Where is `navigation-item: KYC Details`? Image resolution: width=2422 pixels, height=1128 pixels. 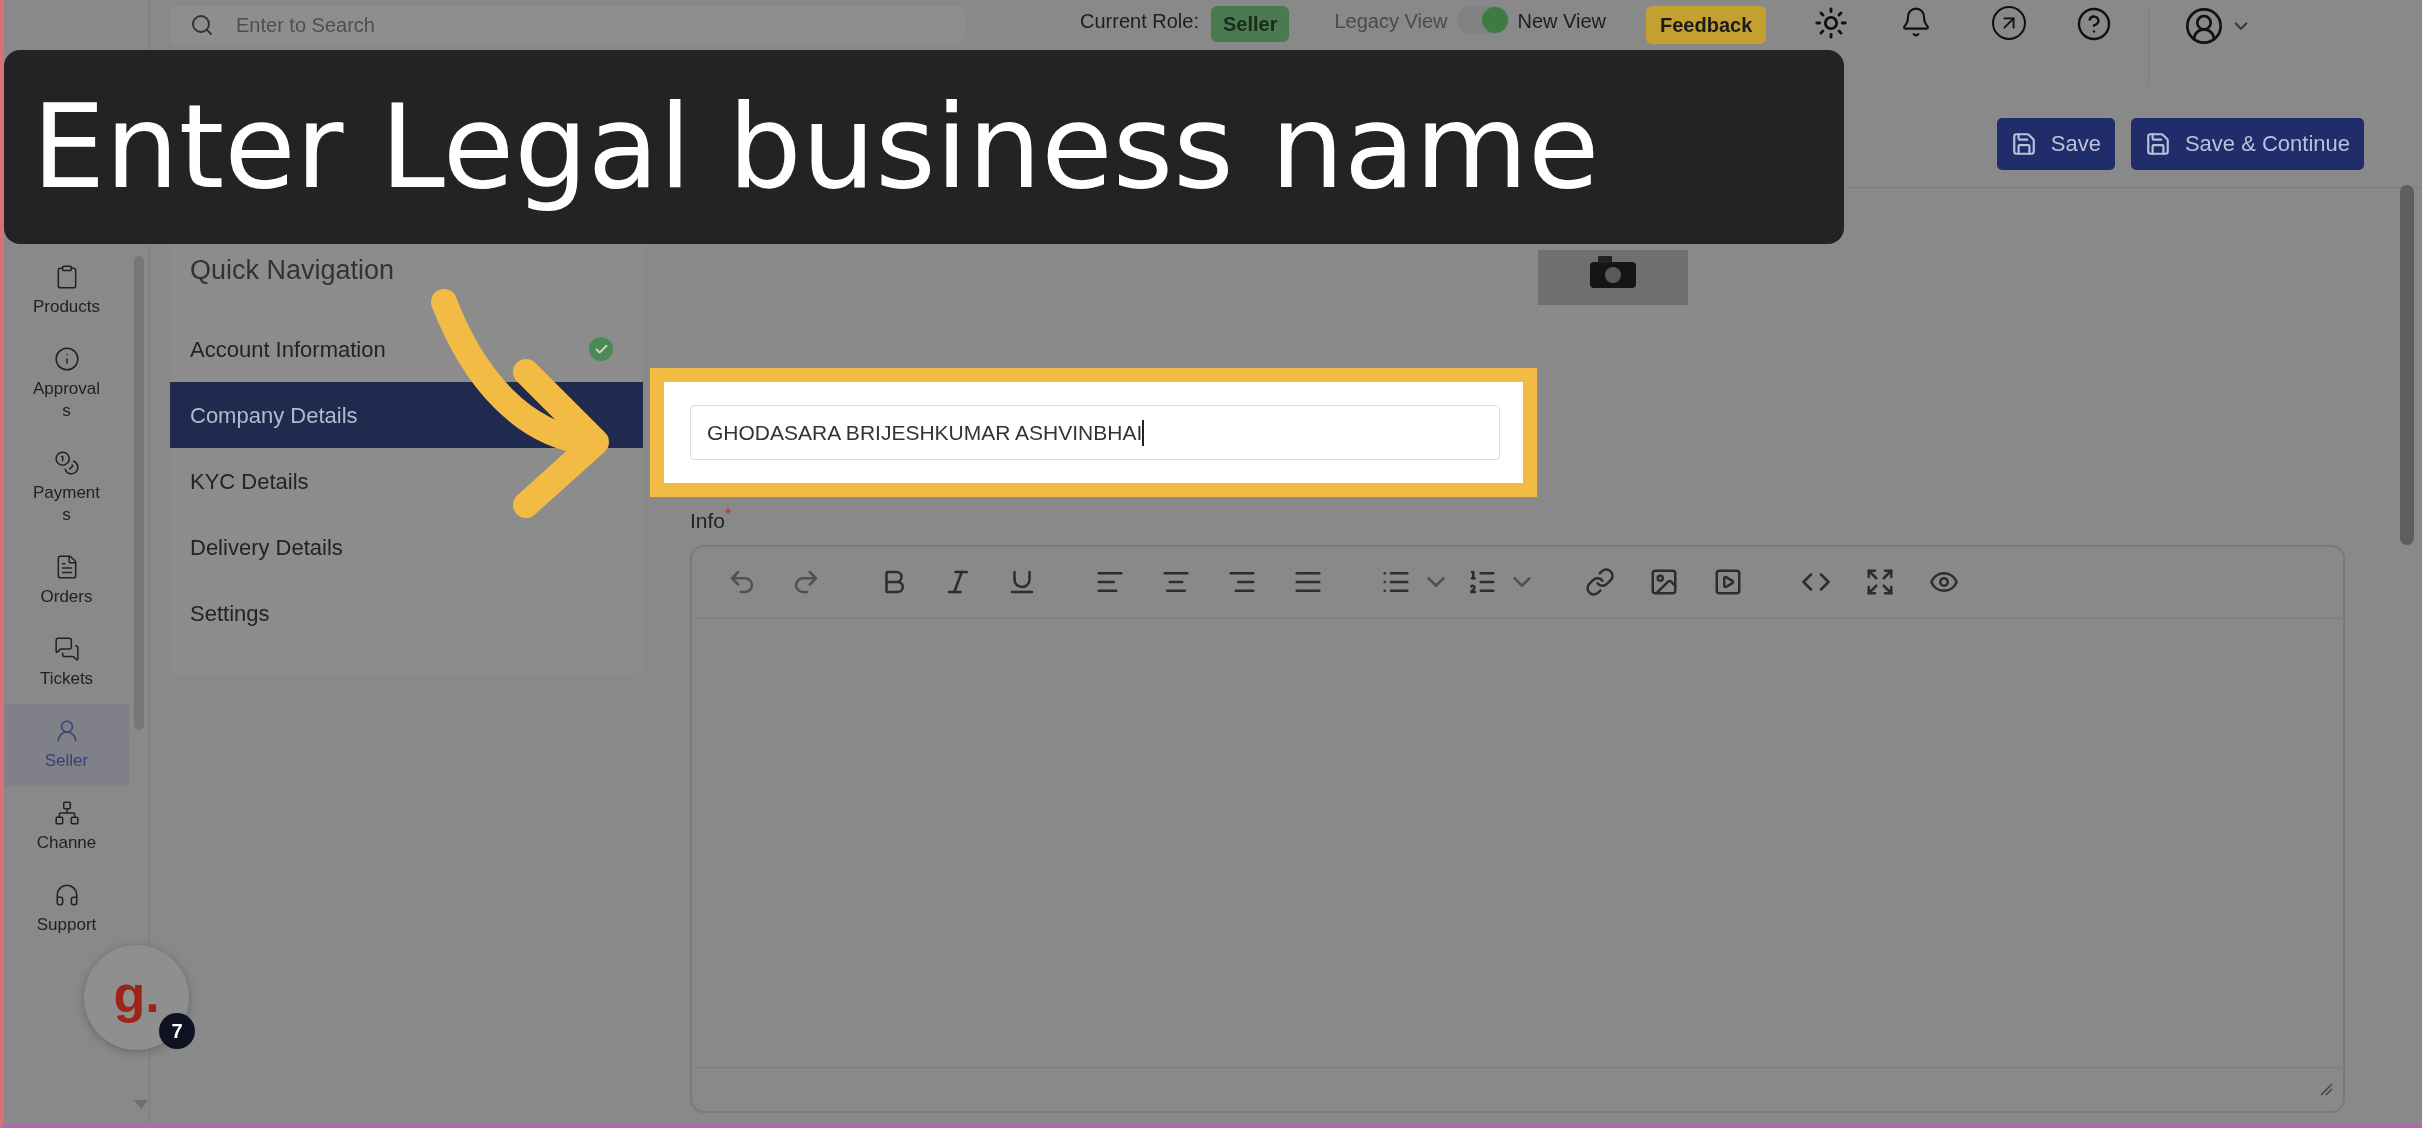
navigation-item: KYC Details is located at coordinates (406, 481).